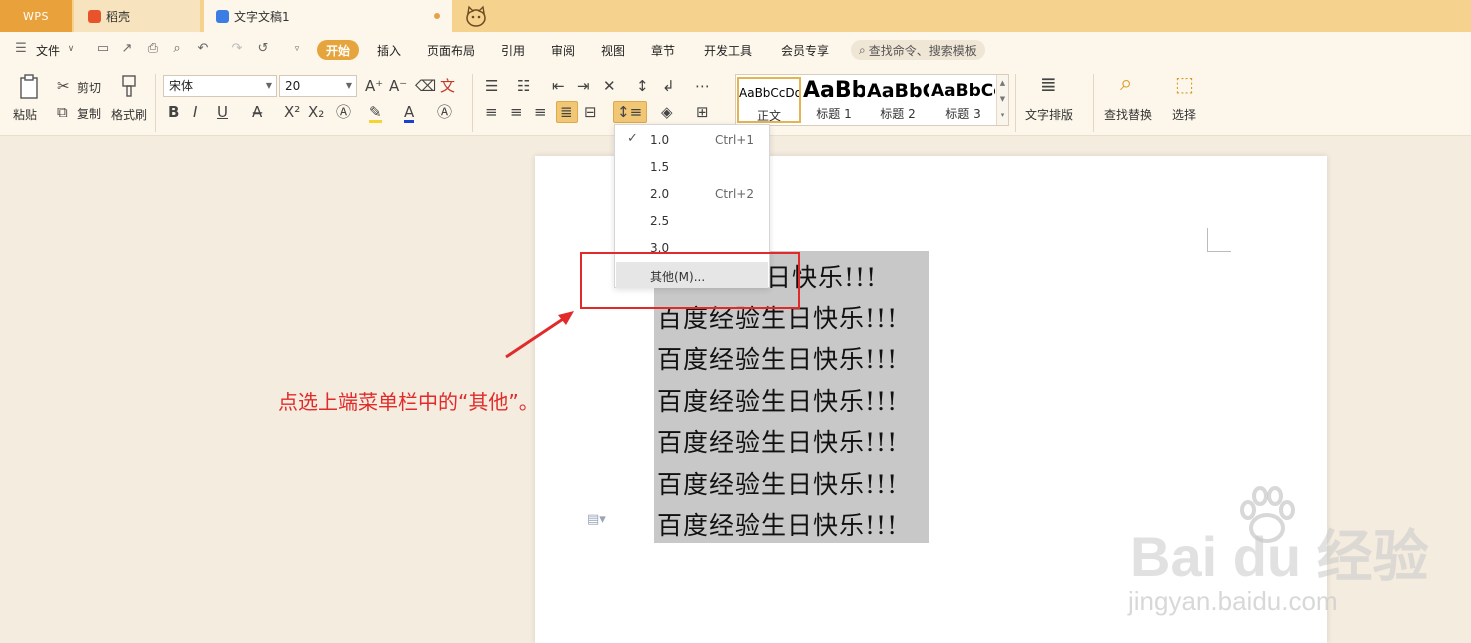  Describe the element at coordinates (398, 86) in the screenshot. I see `shrink-font-icon: A⁻` at that location.